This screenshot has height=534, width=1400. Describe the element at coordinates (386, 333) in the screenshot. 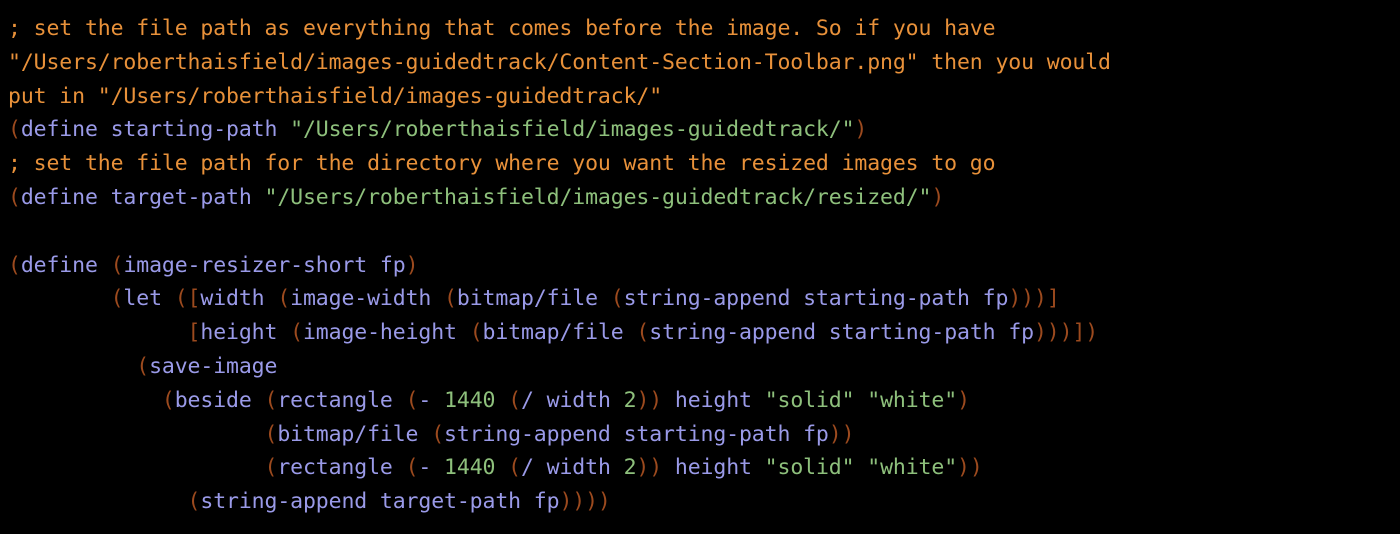

I see `code-token-symbol: image-height` at that location.